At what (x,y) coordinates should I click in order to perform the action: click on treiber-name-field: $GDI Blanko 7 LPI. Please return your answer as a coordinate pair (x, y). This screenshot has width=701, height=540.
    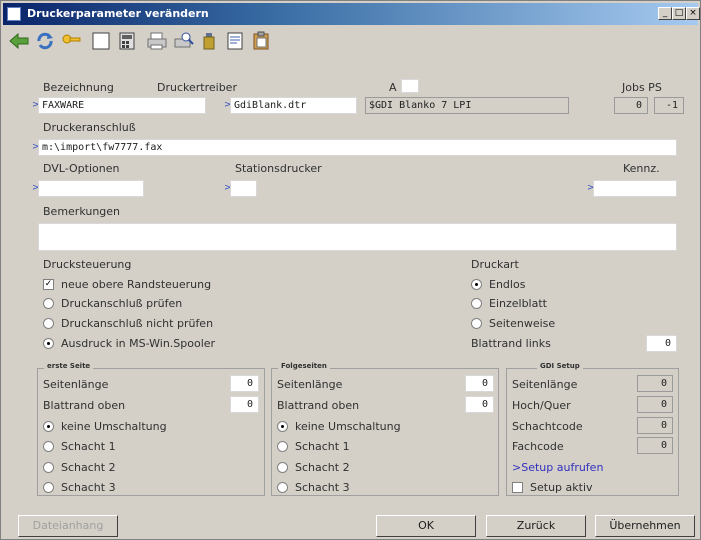
    Looking at the image, I should click on (467, 105).